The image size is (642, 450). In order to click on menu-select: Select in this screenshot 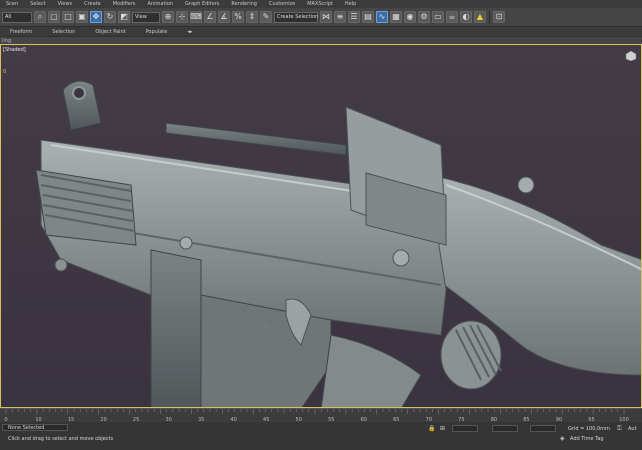, I will do `click(37, 4)`.